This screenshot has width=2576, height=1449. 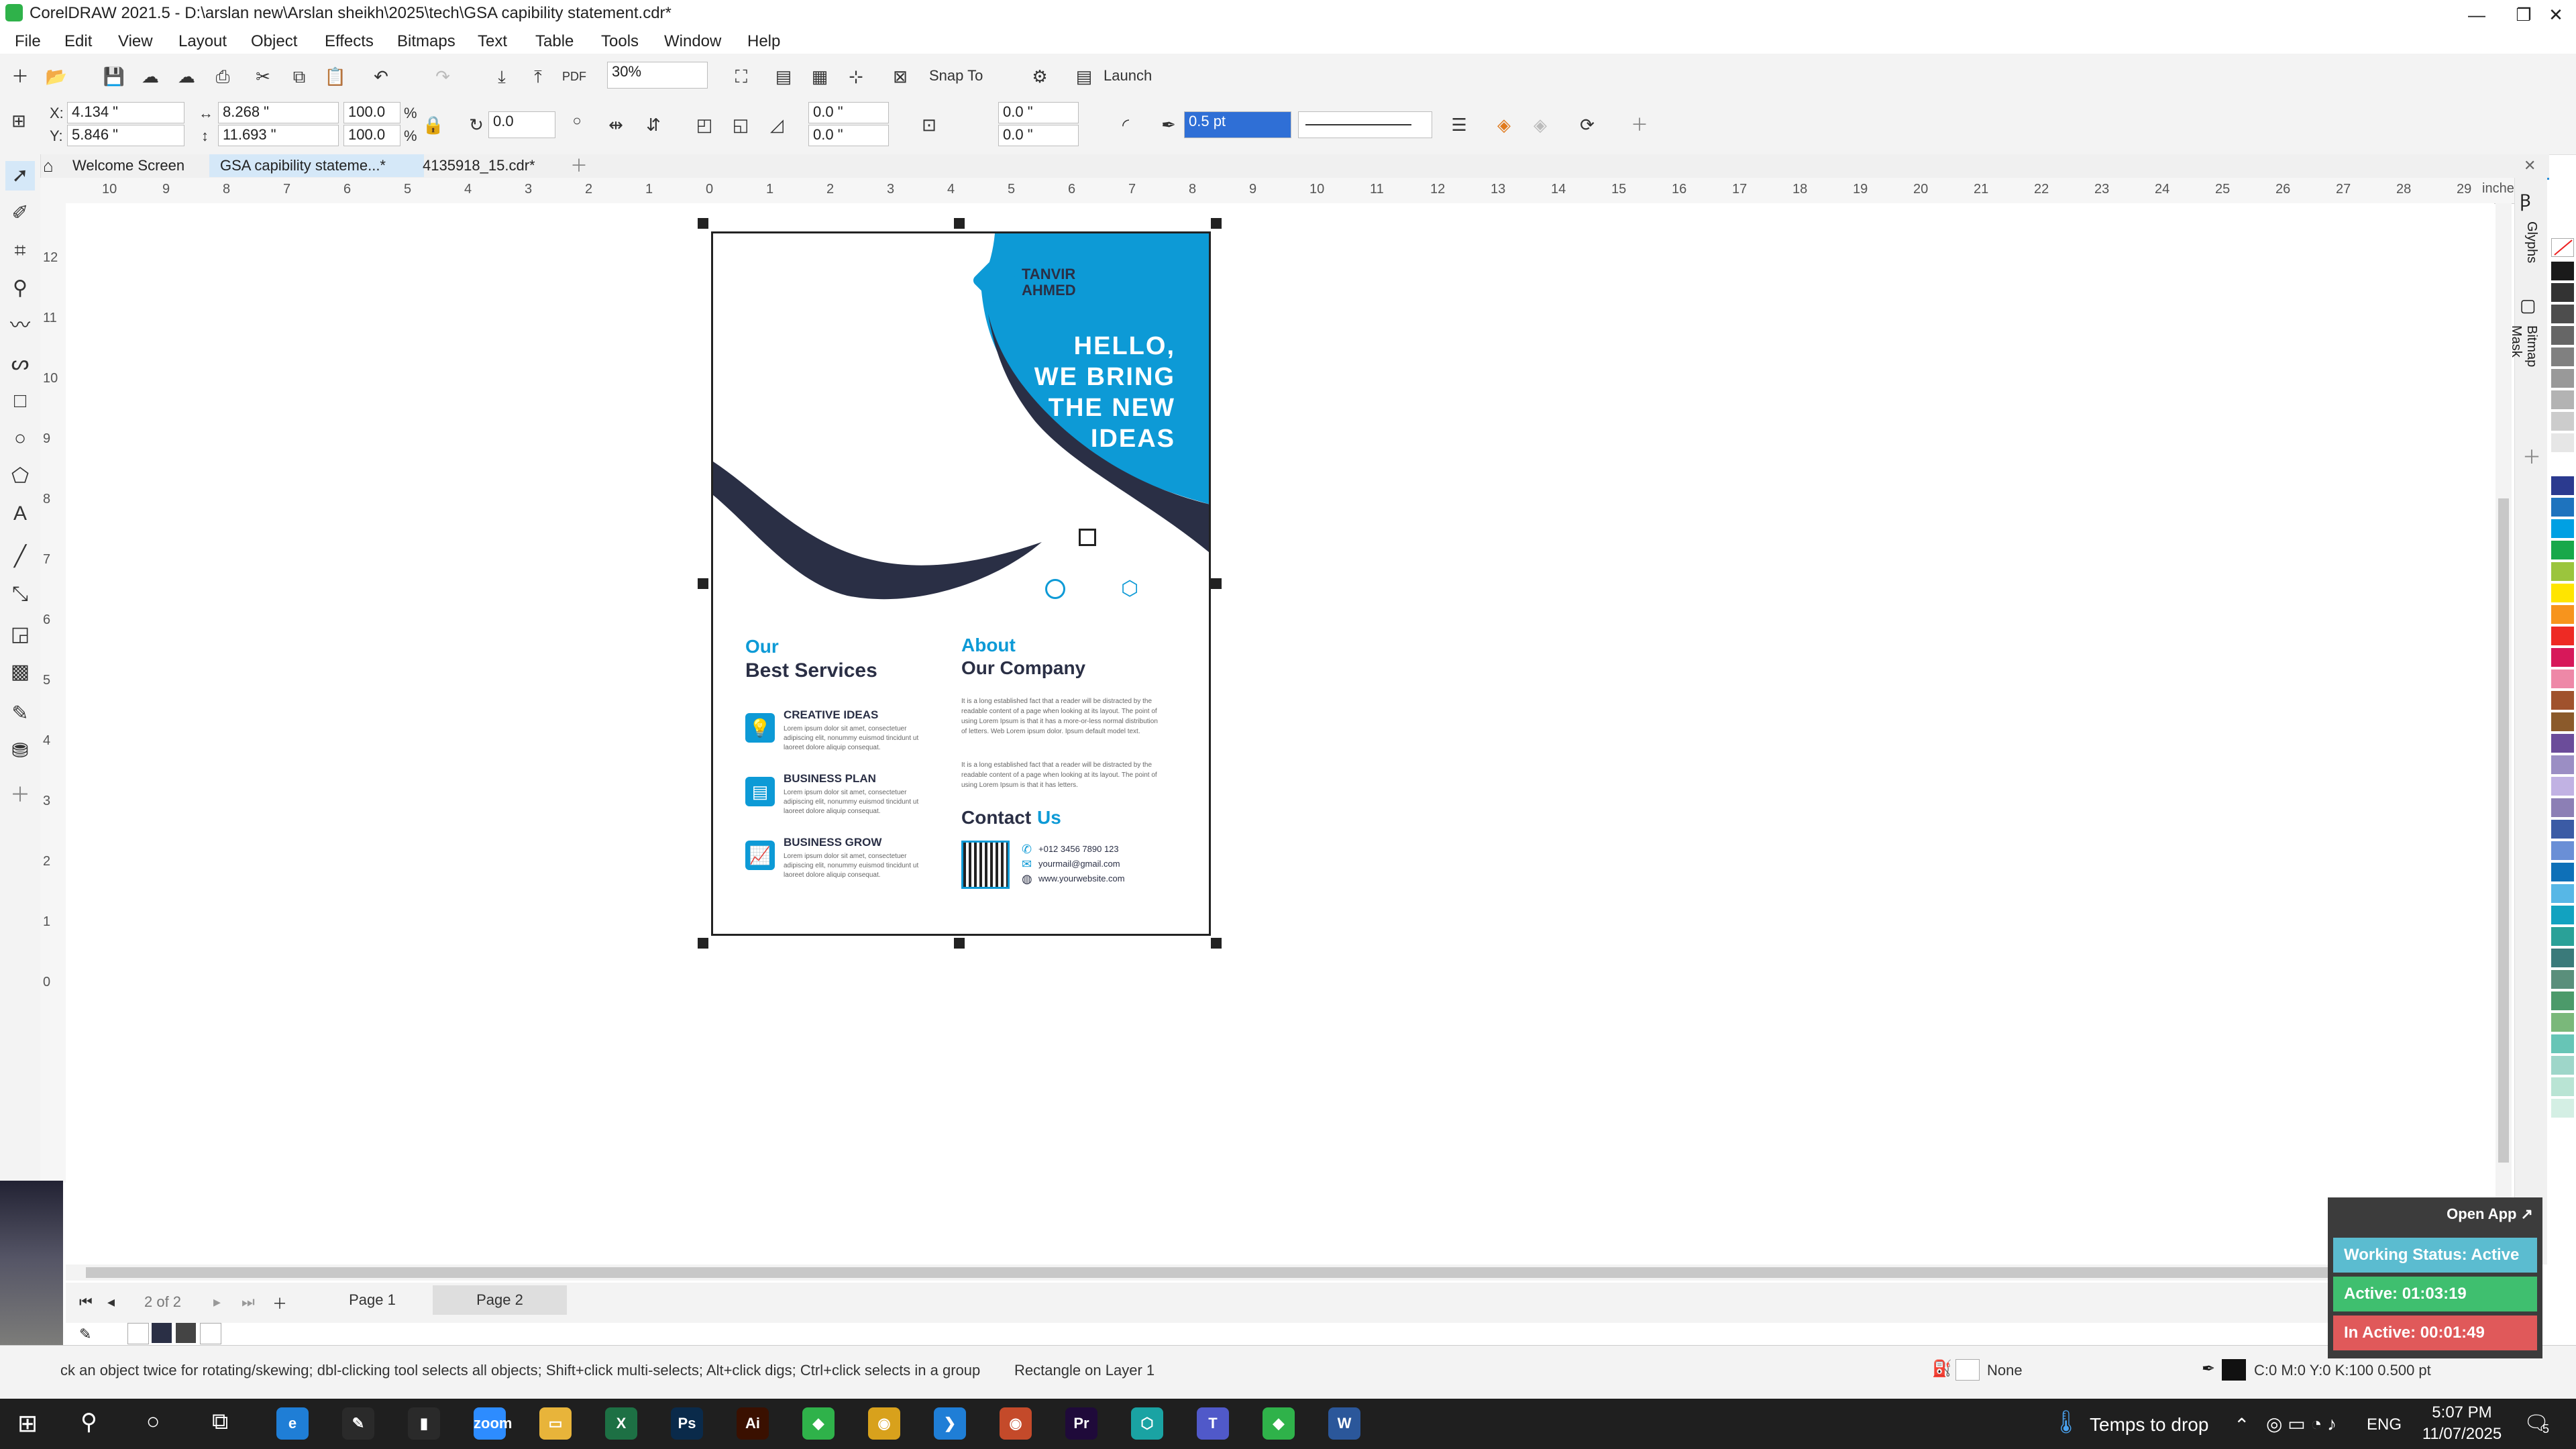 I want to click on show-grid-icon: ▦, so click(x=819, y=76).